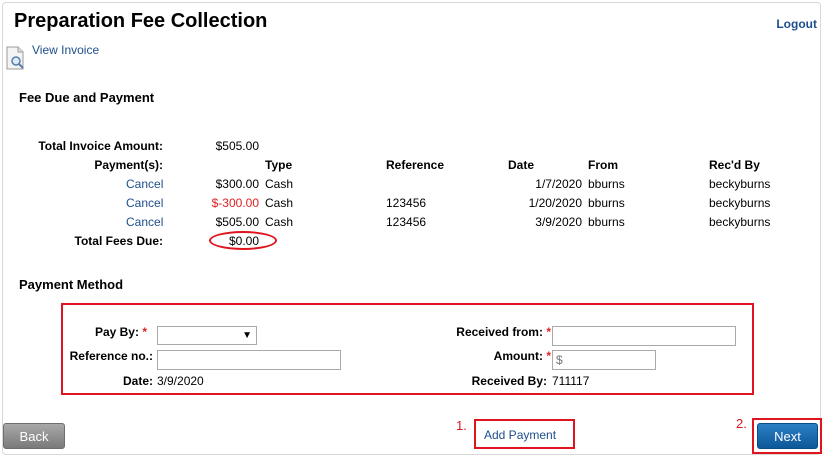 The image size is (823, 460). I want to click on step-1-marker: 1., so click(461, 425).